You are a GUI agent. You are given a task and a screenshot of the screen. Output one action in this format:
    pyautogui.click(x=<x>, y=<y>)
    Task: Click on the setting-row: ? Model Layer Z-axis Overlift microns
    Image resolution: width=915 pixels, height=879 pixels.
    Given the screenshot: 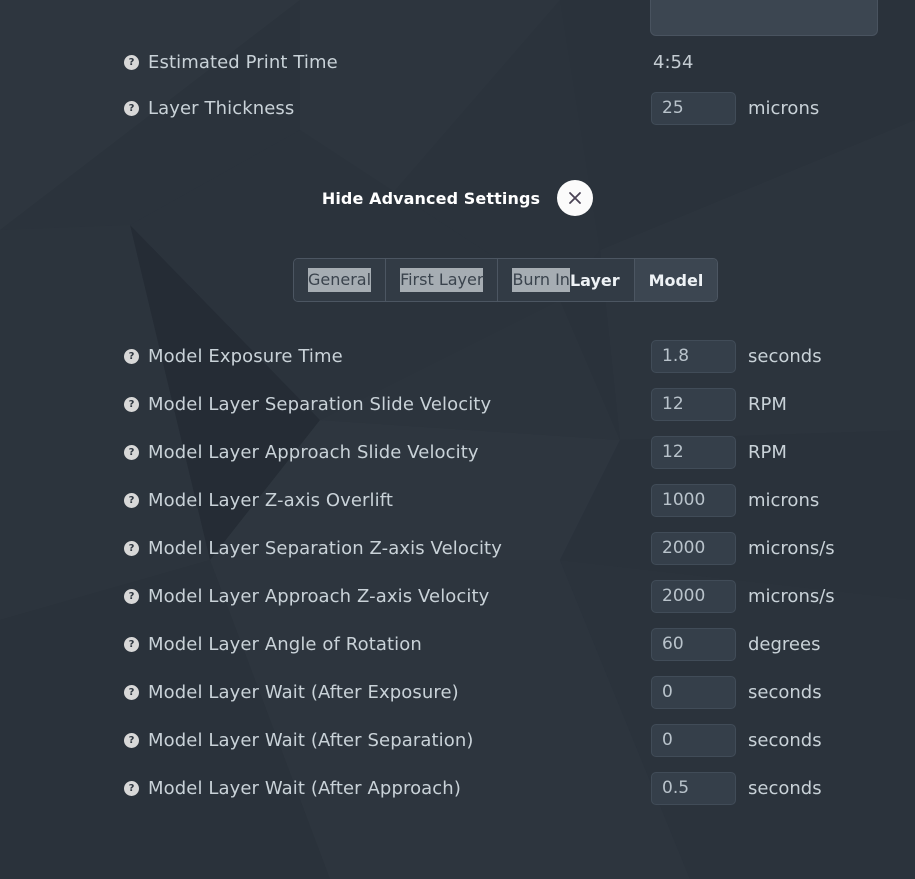 What is the action you would take?
    pyautogui.click(x=457, y=500)
    